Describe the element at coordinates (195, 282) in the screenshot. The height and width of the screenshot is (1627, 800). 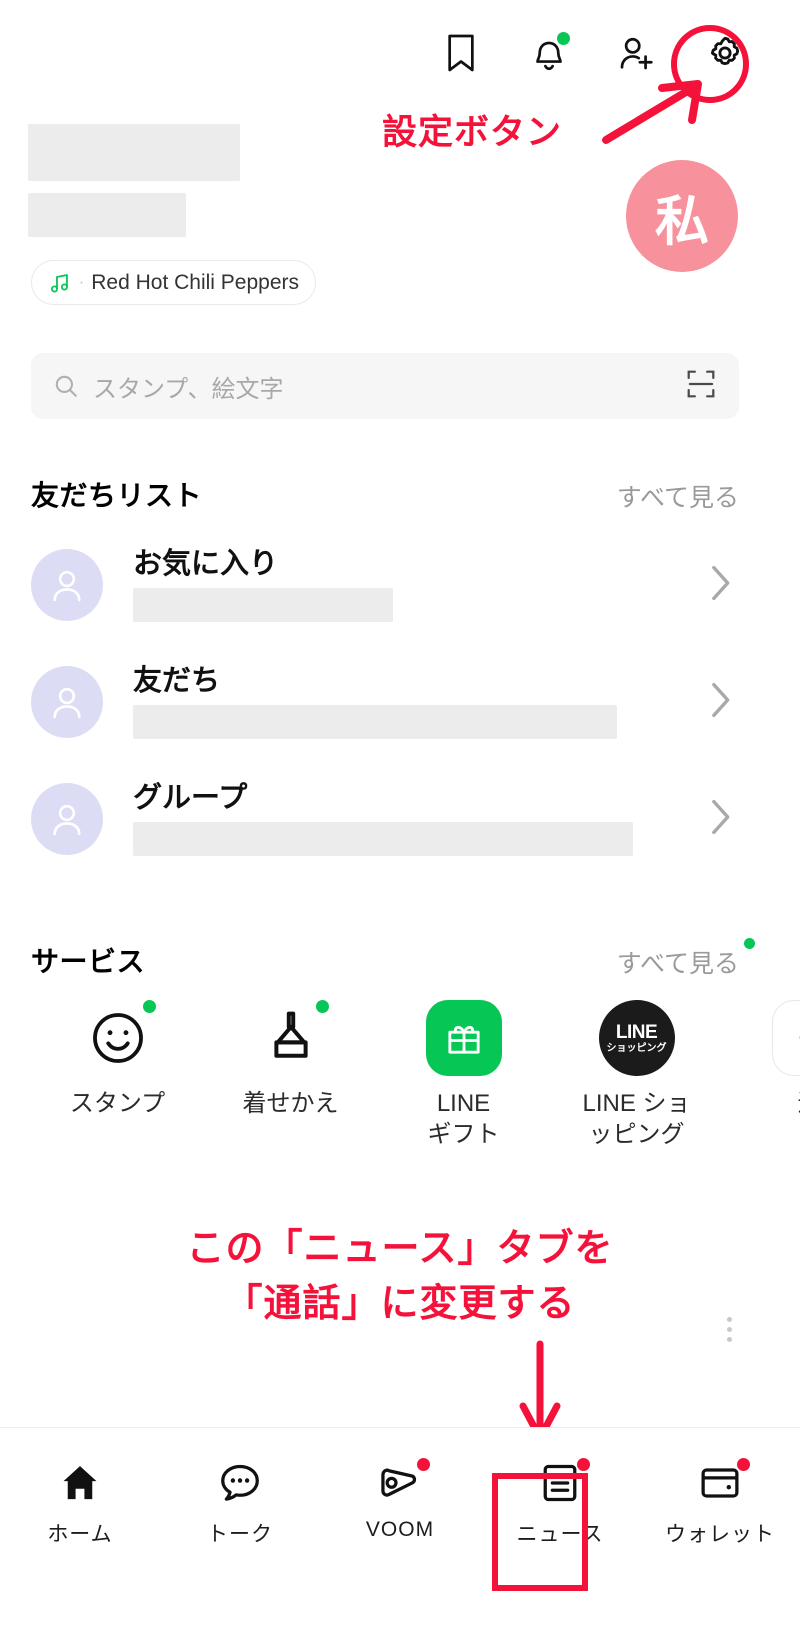
I see `music-title: Red Hot Chili Peppers` at that location.